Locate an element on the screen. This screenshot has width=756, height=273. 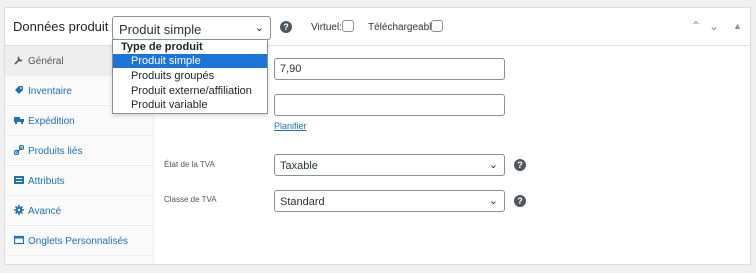
tabs-icon is located at coordinates (19, 240).